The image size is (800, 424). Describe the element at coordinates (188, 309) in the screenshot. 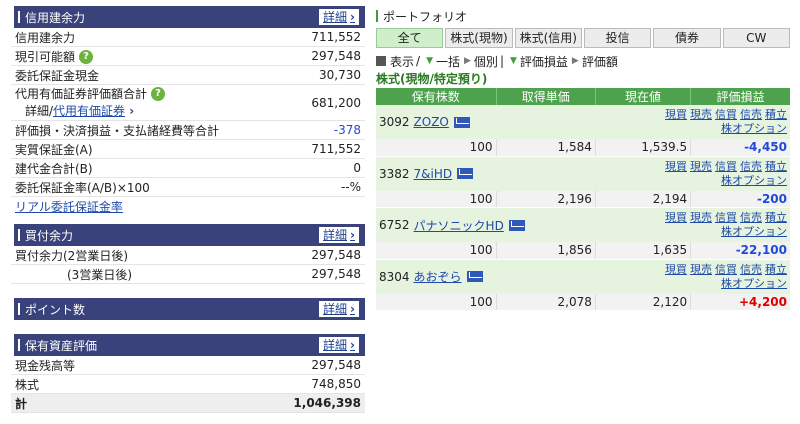

I see `points-header: ポイント数 詳細 ›` at that location.